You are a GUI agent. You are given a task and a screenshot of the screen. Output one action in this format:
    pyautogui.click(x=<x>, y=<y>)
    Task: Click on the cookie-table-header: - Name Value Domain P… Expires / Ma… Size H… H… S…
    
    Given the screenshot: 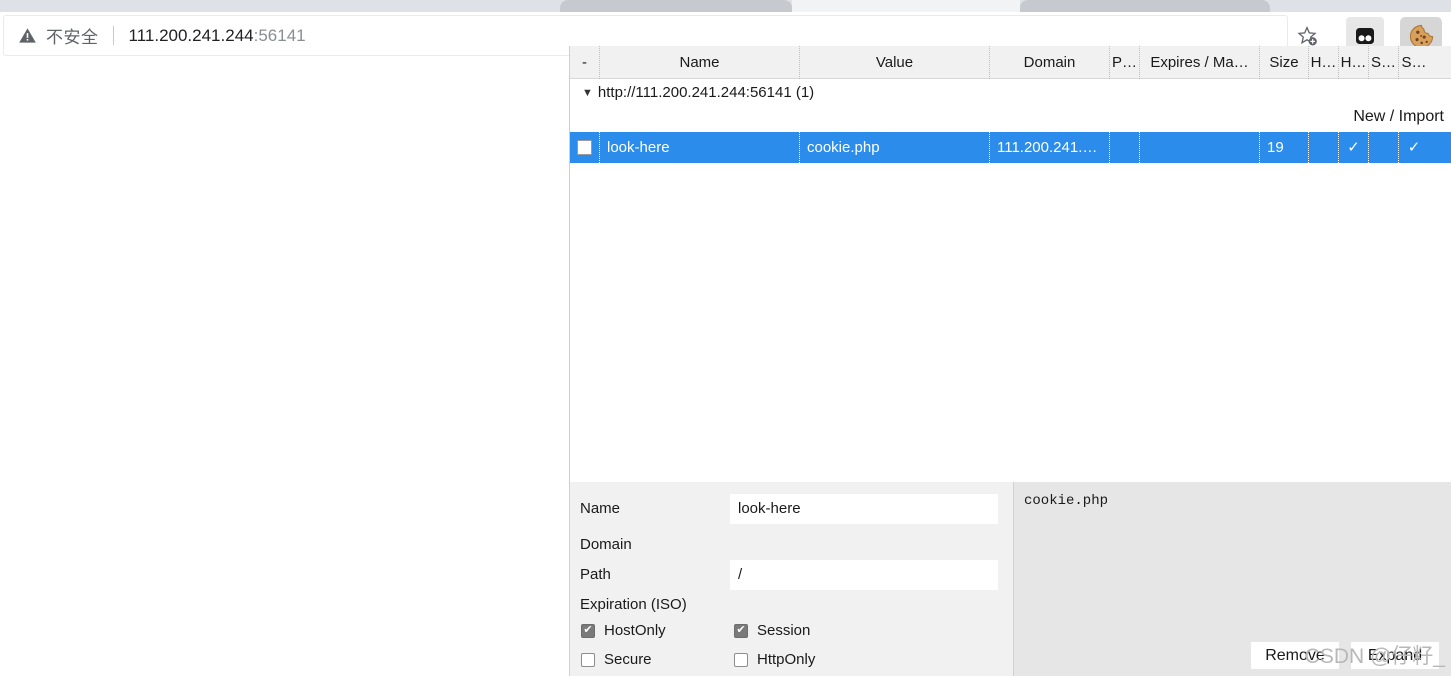 What is the action you would take?
    pyautogui.click(x=1010, y=62)
    